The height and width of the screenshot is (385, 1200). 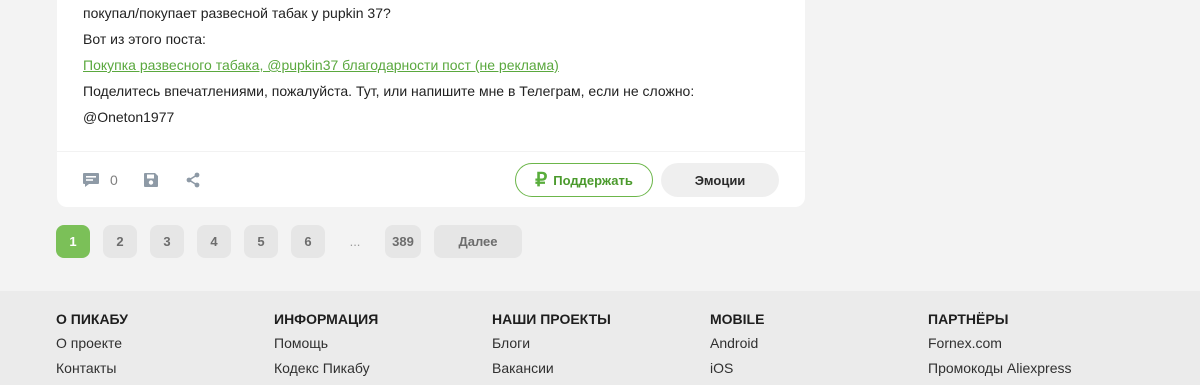 What do you see at coordinates (431, 180) in the screenshot?
I see `post-actions: 0 ₽ Поддержать Эмоции` at bounding box center [431, 180].